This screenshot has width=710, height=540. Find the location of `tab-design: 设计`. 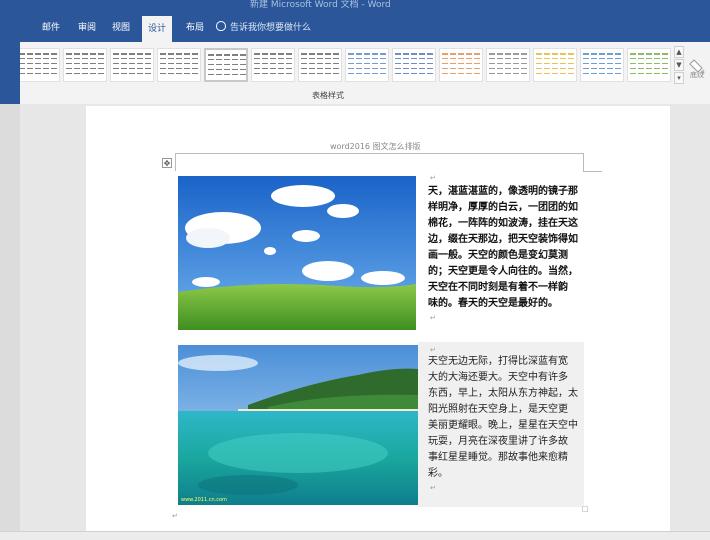

tab-design: 设计 is located at coordinates (157, 29).